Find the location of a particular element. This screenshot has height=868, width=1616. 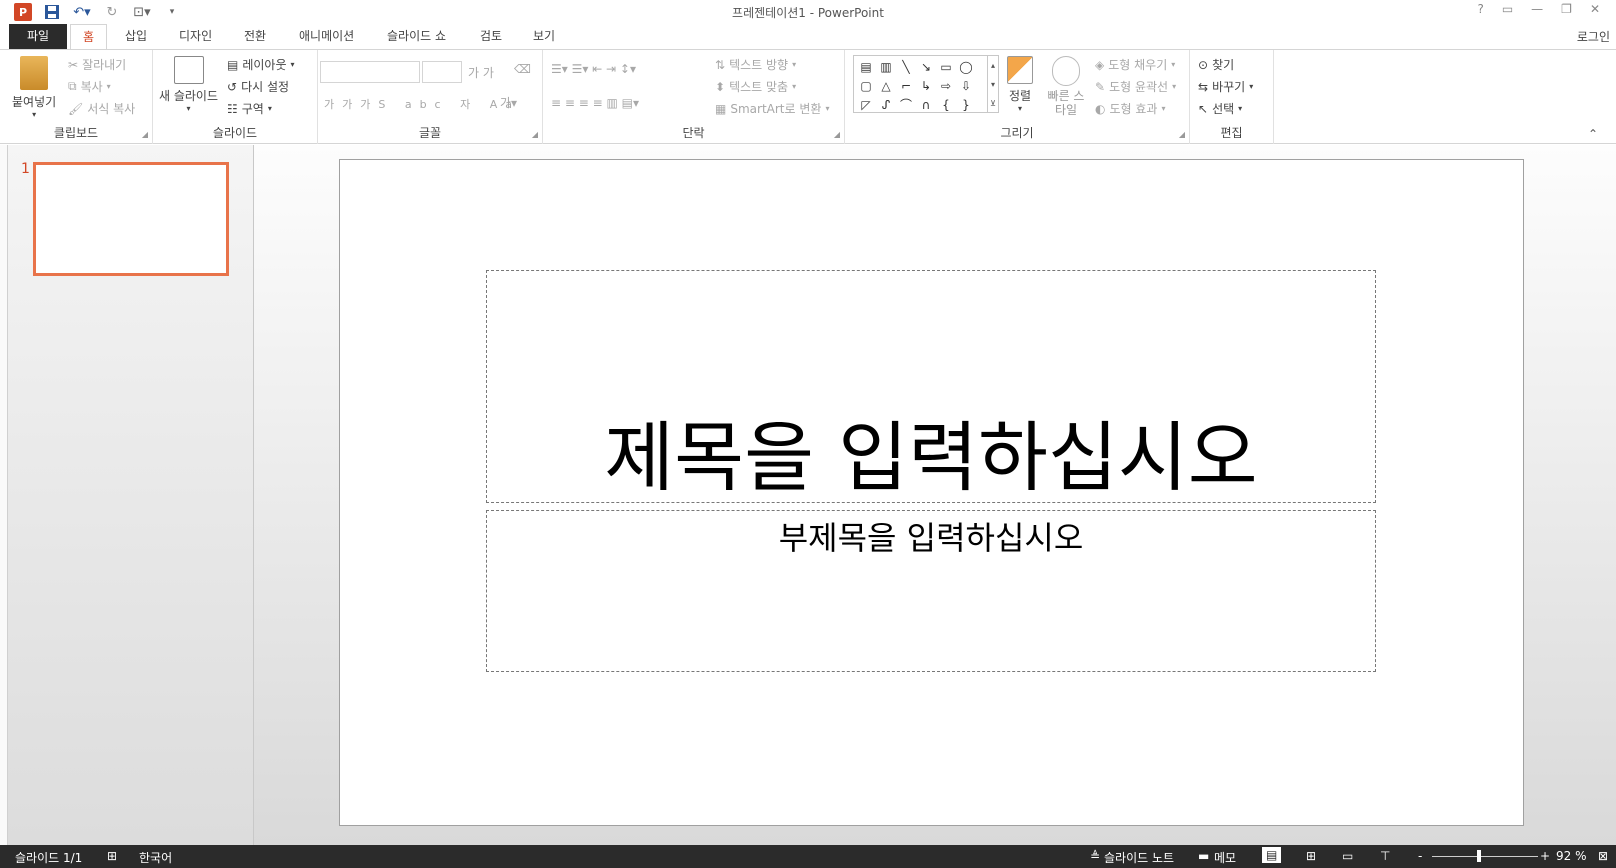

bullets-icon: ☰▾ ☰▾ ⇤ ⇥ ↕▾ is located at coordinates (593, 69).